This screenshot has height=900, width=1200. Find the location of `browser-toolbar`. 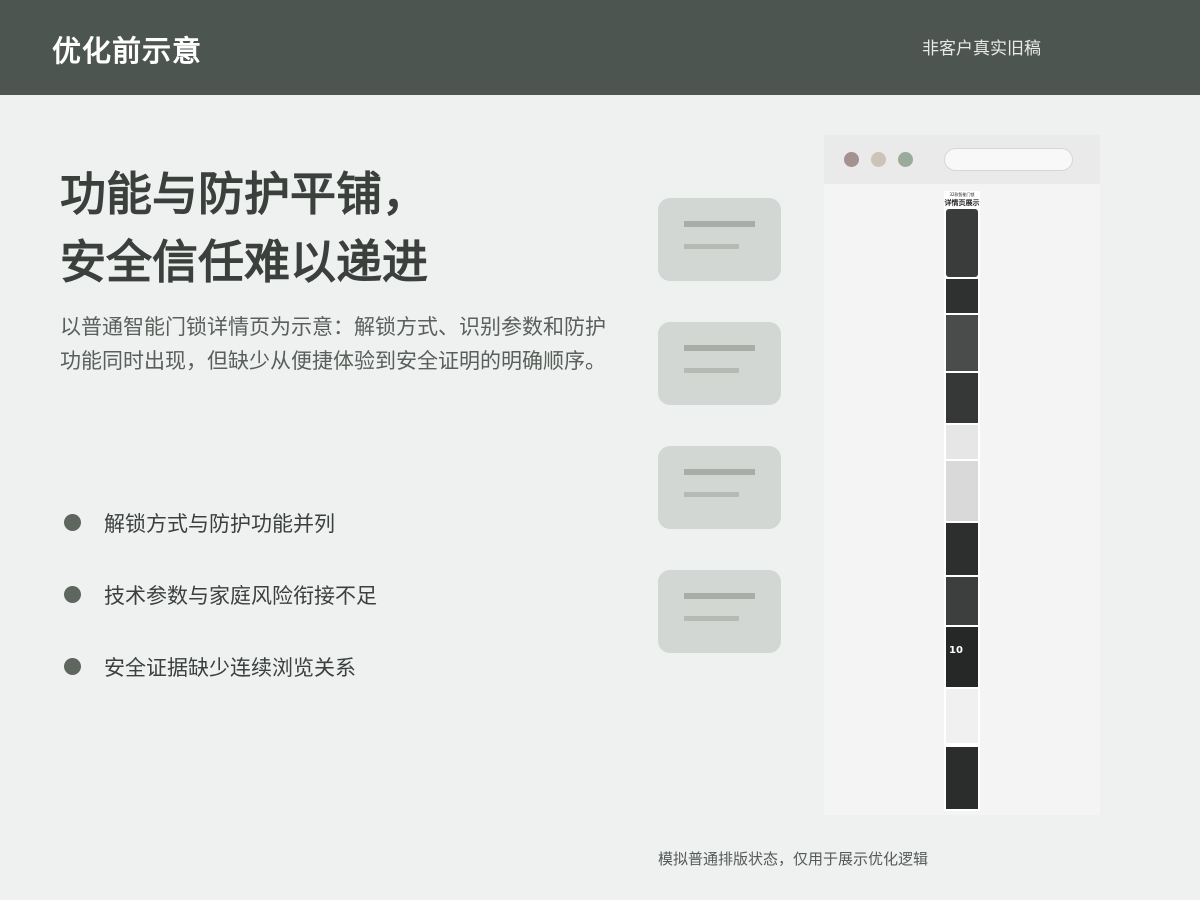

browser-toolbar is located at coordinates (962, 159).